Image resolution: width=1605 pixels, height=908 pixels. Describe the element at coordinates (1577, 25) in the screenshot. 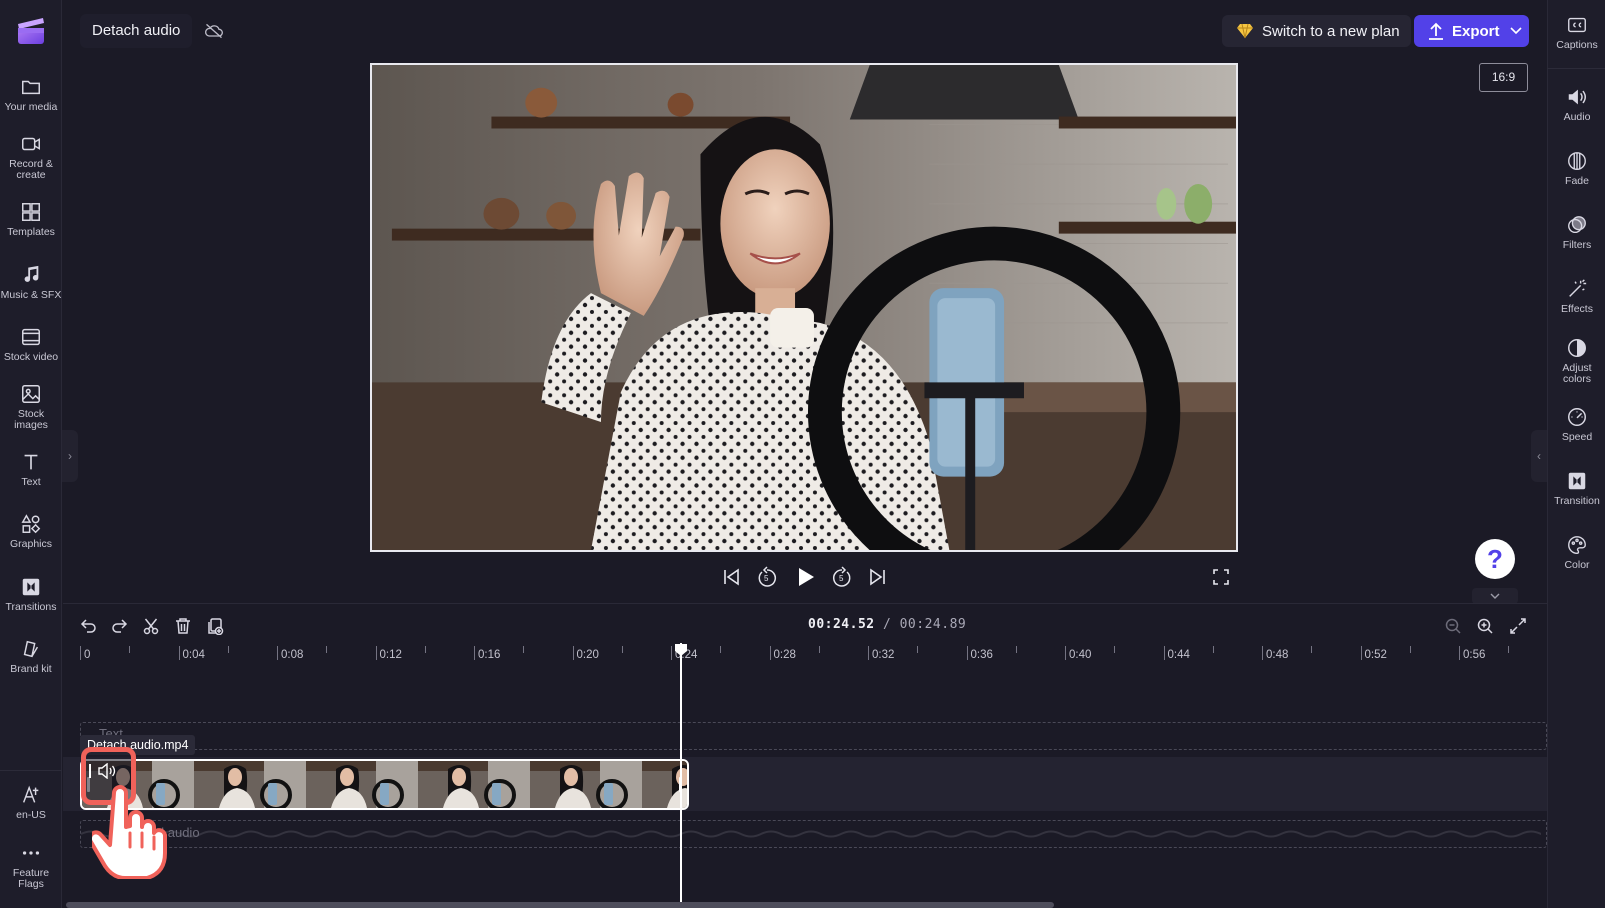

I see `captions-icon` at that location.